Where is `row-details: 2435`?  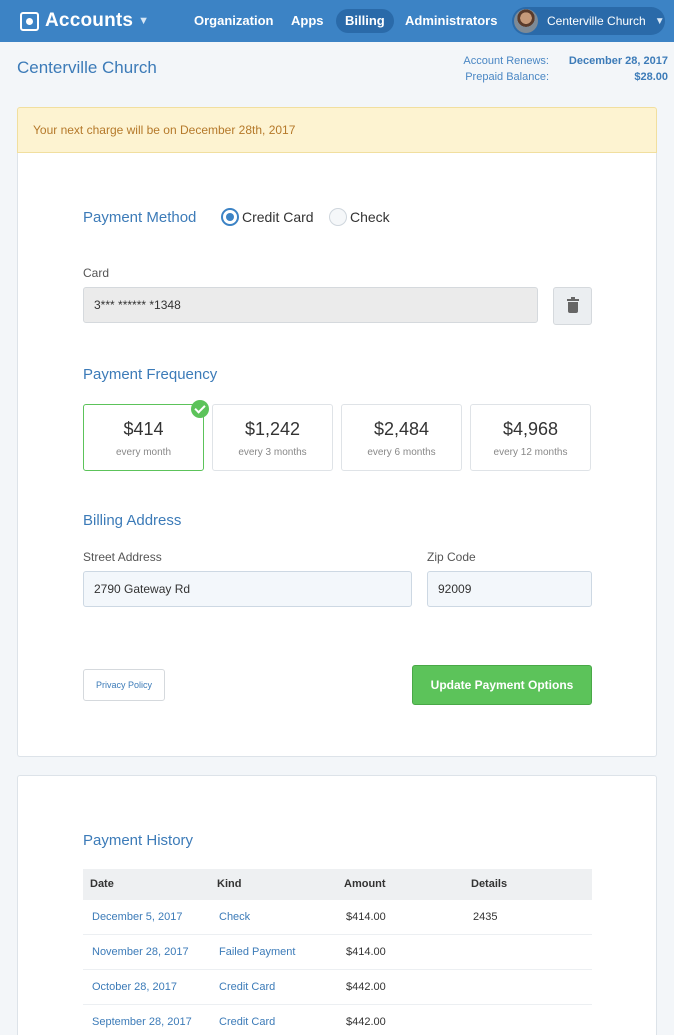
row-details: 2435 is located at coordinates (485, 917).